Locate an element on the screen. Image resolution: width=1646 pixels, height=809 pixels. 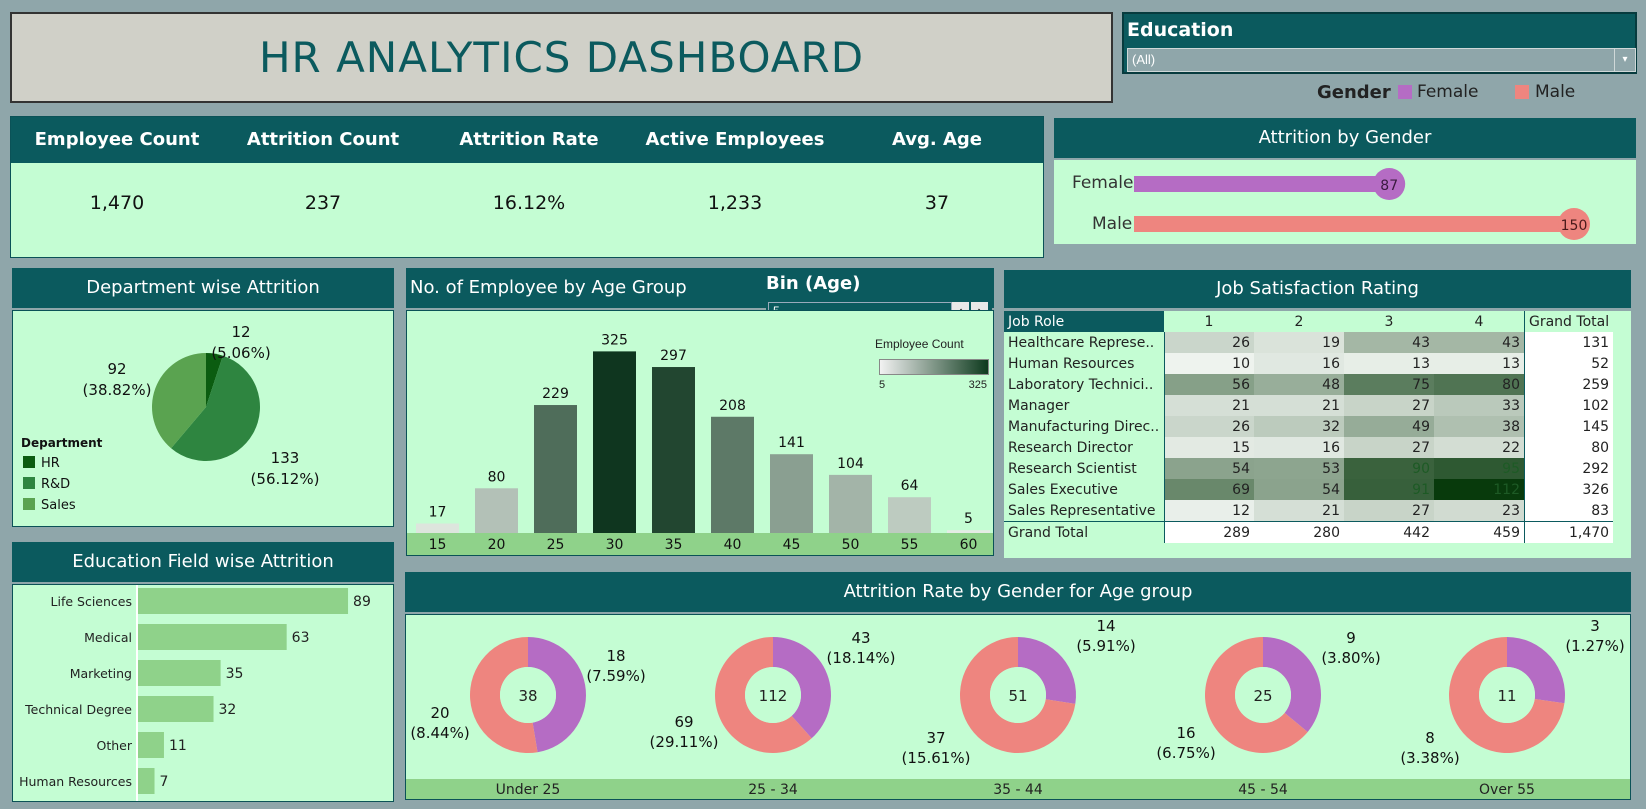
kpi-attrition-count-label: Attrition Count is located at coordinates (323, 139).